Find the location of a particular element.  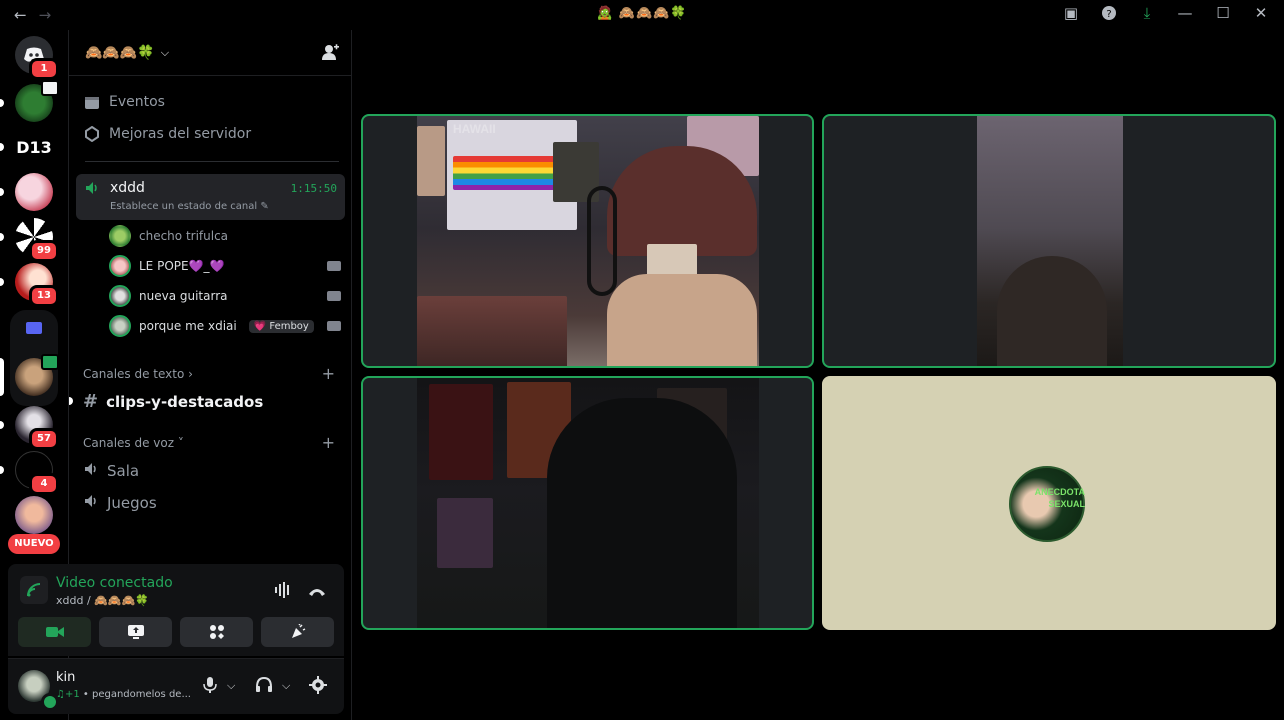

camera-button is located at coordinates (54, 632).